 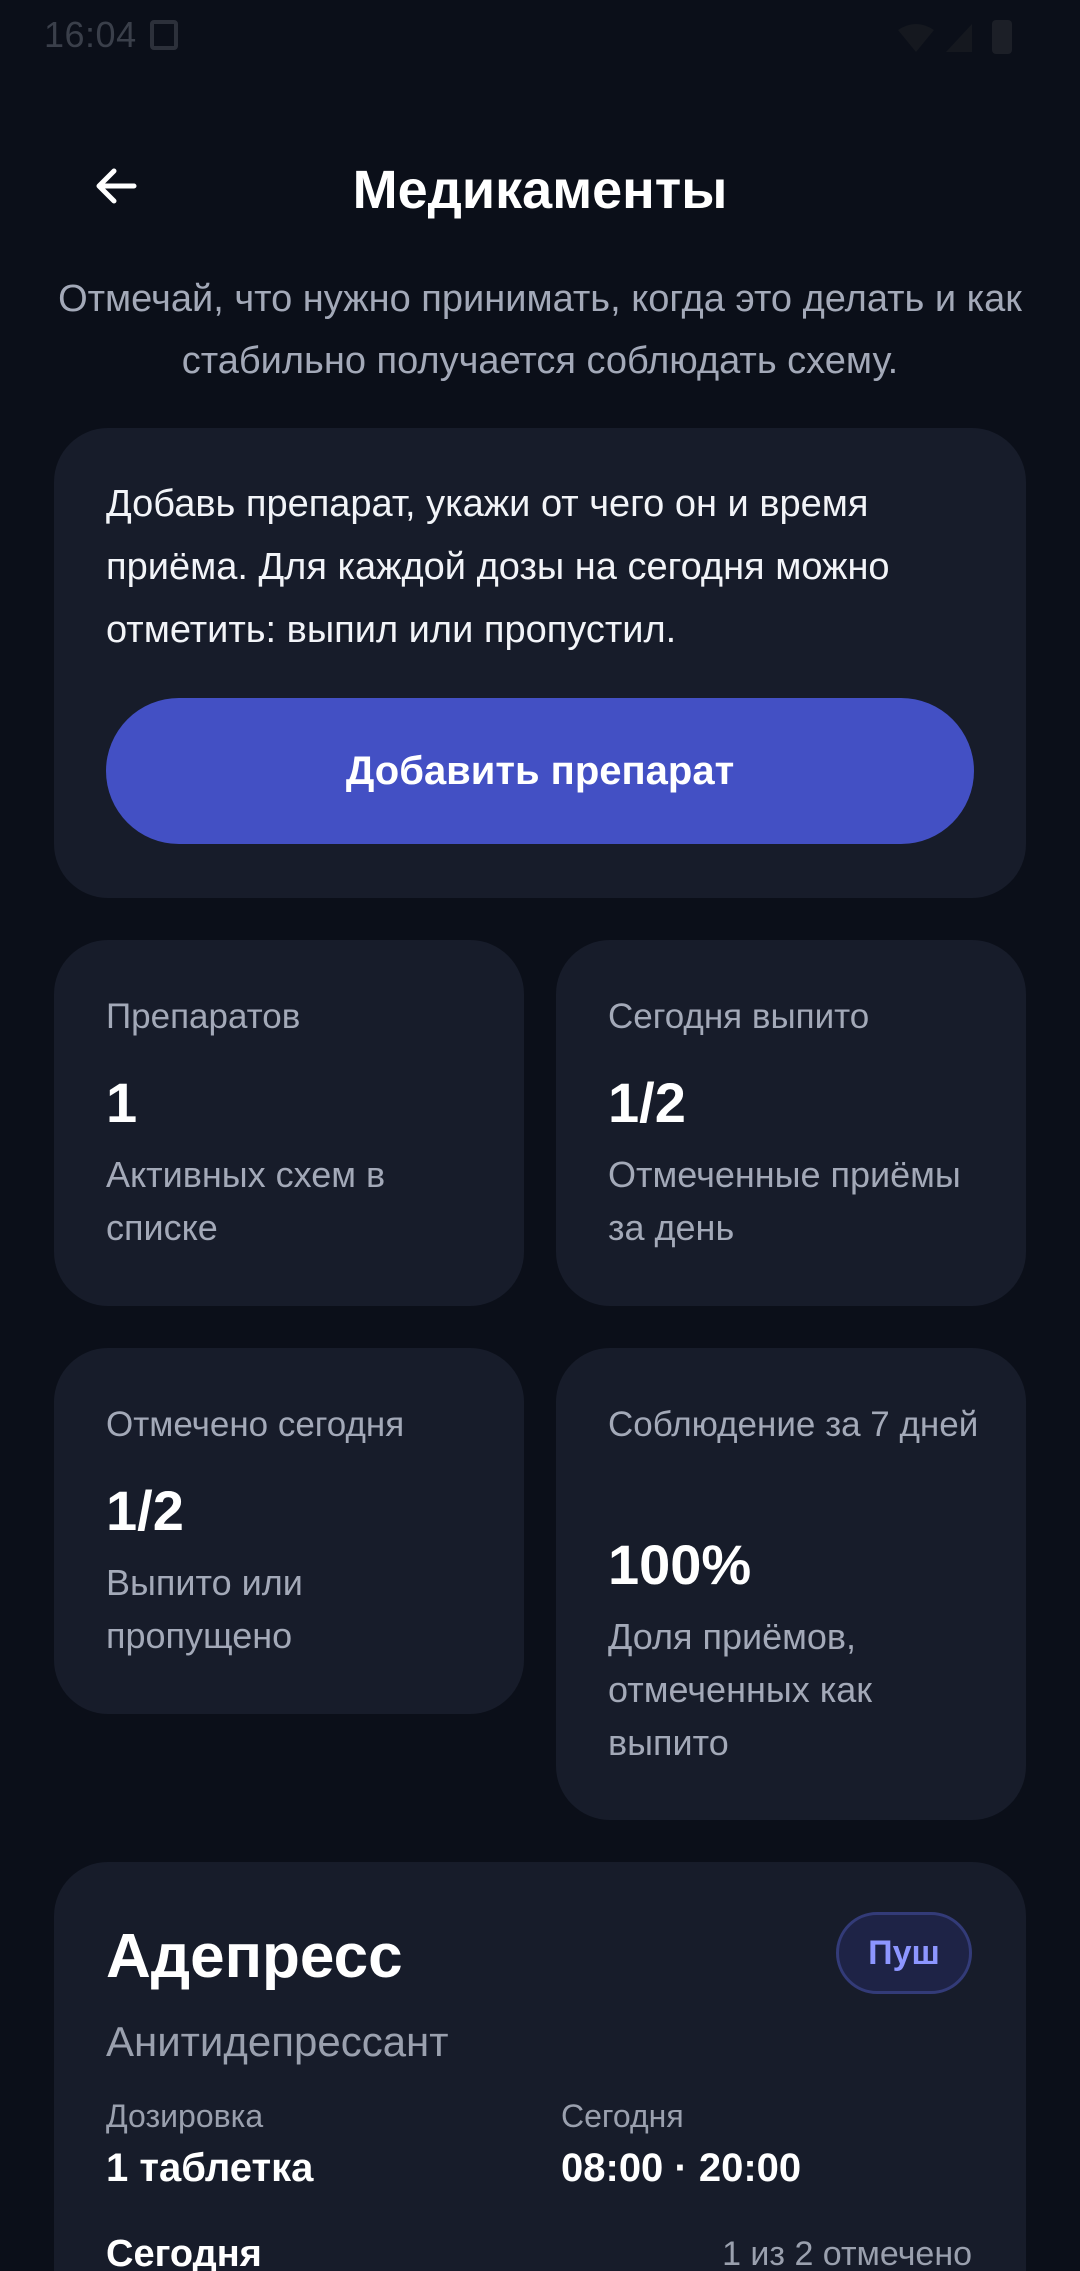 What do you see at coordinates (793, 1424) in the screenshot?
I see `stat-label: Соблюдение за 7 дней` at bounding box center [793, 1424].